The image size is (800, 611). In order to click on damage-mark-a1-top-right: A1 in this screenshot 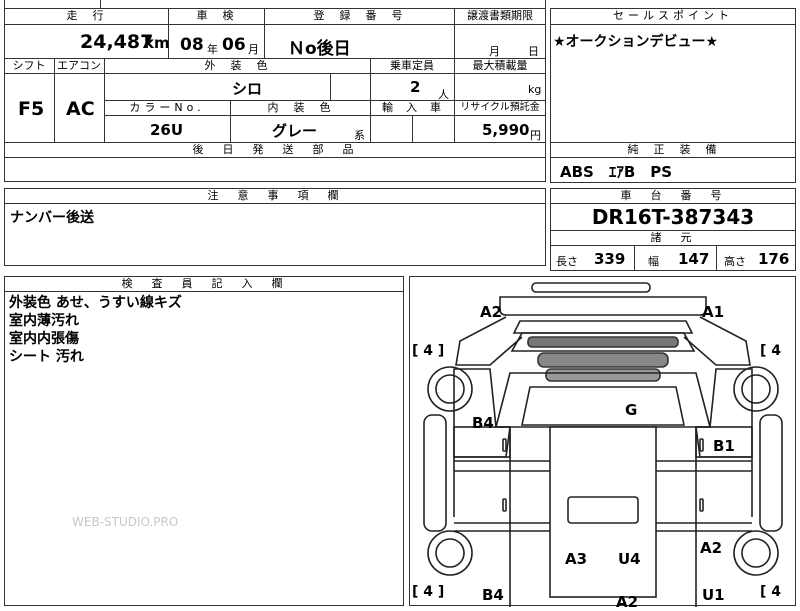, I will do `click(713, 312)`.